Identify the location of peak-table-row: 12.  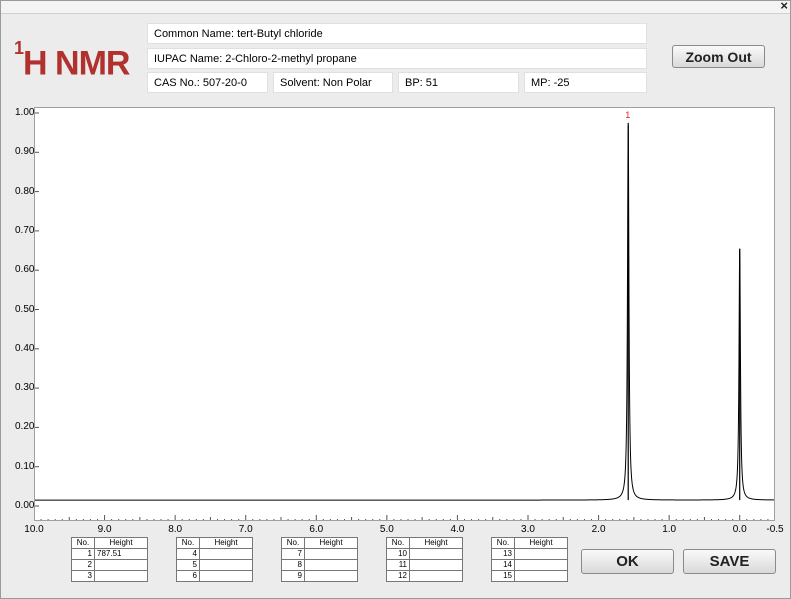
(424, 576).